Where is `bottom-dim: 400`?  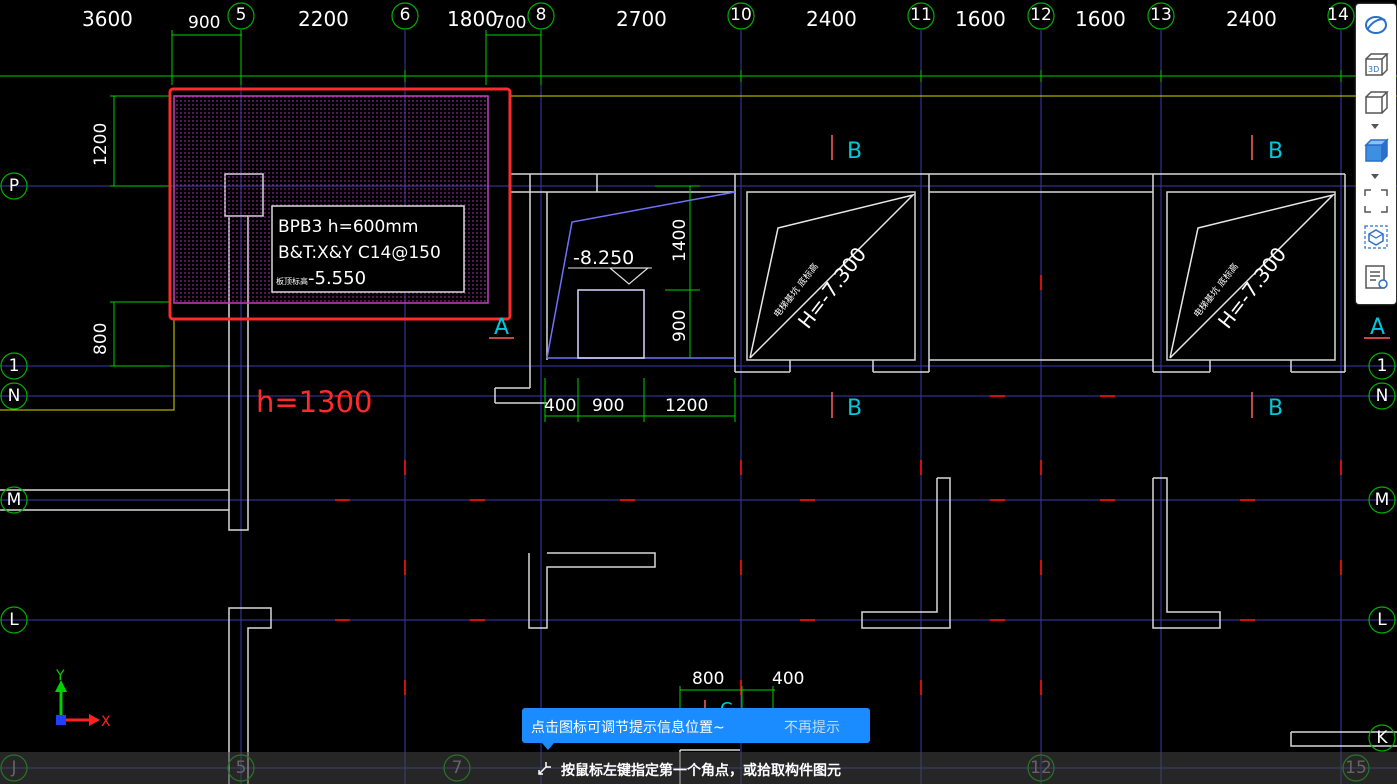 bottom-dim: 400 is located at coordinates (788, 679).